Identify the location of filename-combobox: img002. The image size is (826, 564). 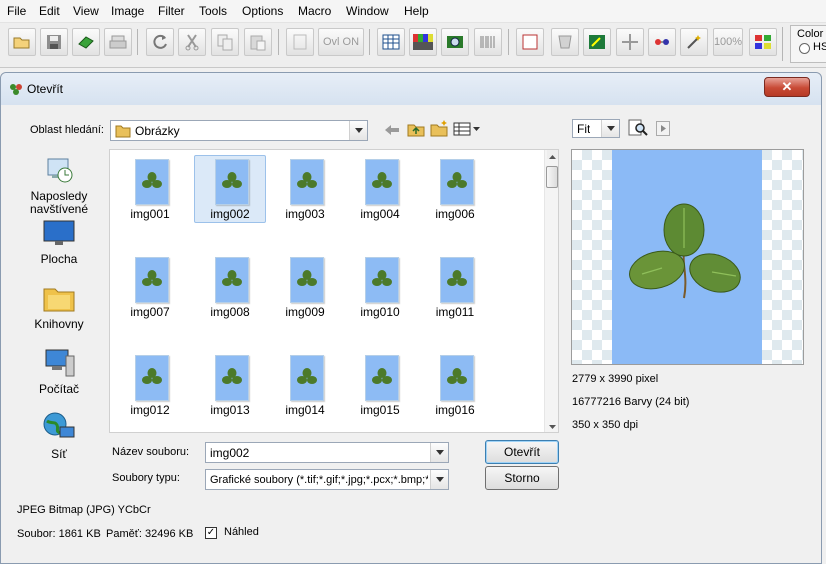
(327, 452).